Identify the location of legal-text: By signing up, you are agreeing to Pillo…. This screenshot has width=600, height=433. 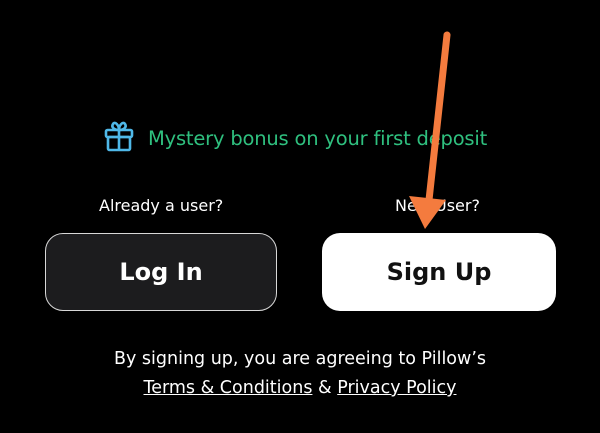
(300, 359).